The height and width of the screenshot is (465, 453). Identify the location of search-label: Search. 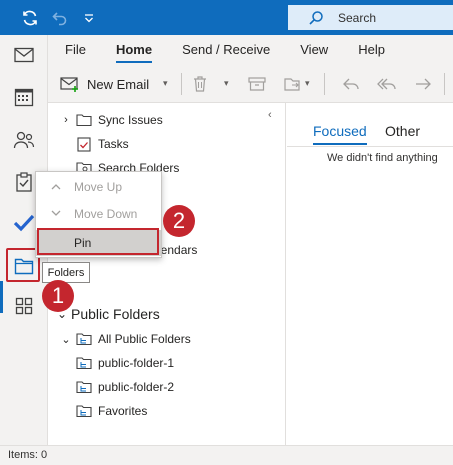
(357, 17).